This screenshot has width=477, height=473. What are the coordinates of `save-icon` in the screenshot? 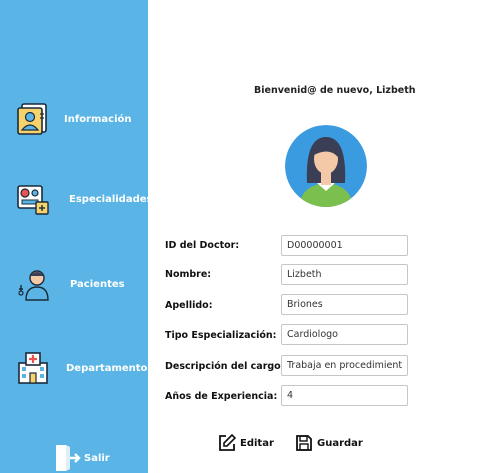 It's located at (304, 443).